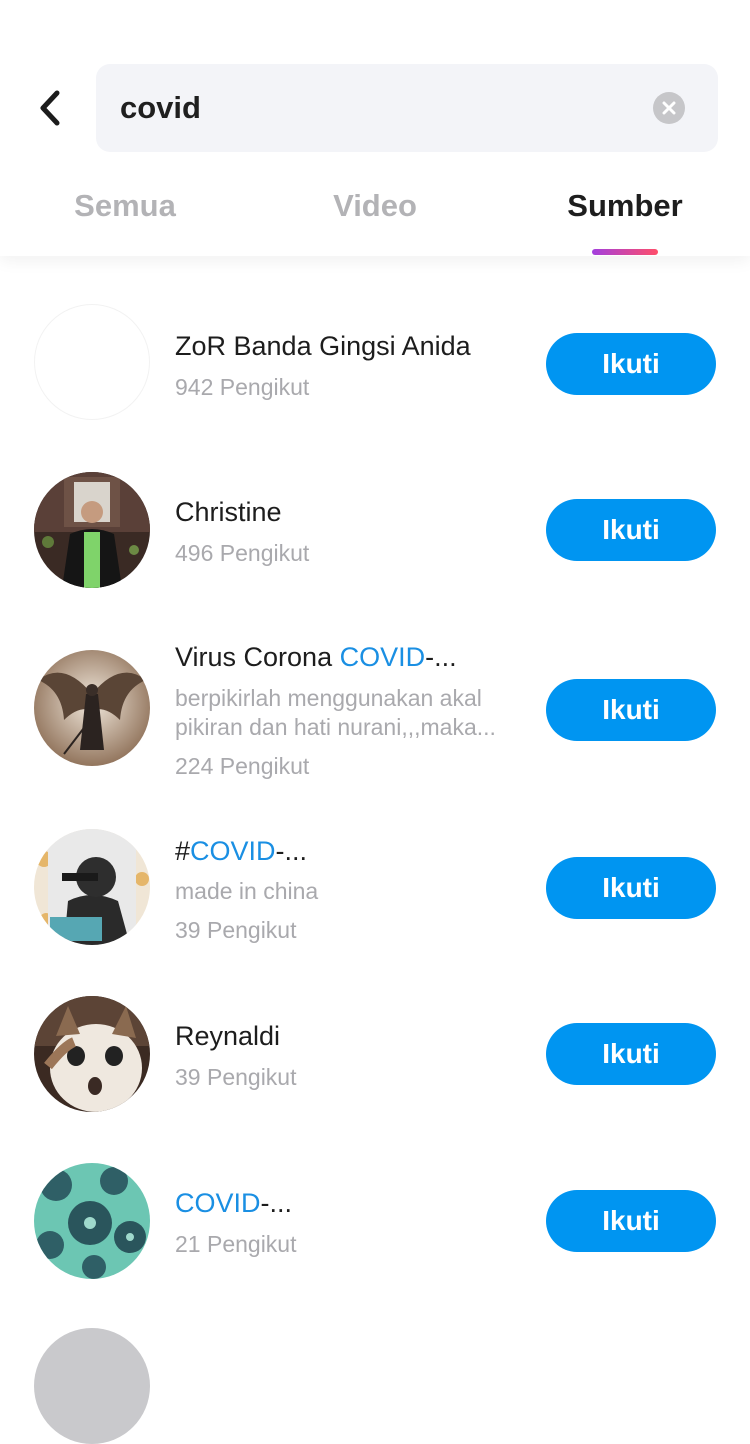 Image resolution: width=750 pixels, height=1444 pixels. I want to click on list-item: Christine 496 Pengikut Ikuti, so click(375, 532).